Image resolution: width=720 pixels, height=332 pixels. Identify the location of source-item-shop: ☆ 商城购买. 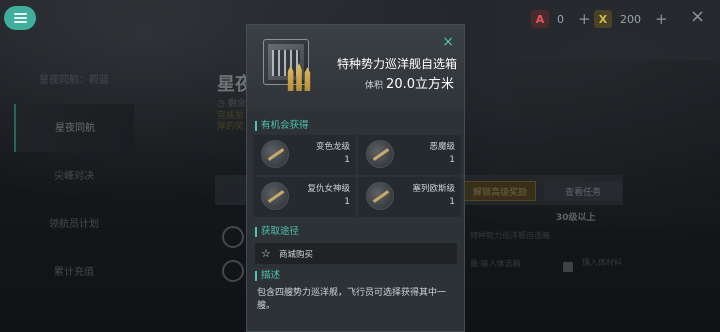
(356, 253).